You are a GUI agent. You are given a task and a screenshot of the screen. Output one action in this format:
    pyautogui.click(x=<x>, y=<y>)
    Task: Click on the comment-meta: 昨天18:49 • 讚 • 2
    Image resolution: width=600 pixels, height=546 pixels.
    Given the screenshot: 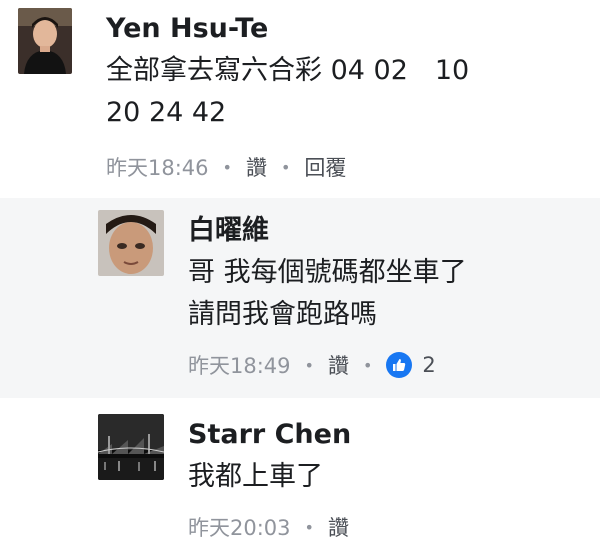 What is the action you would take?
    pyautogui.click(x=388, y=365)
    